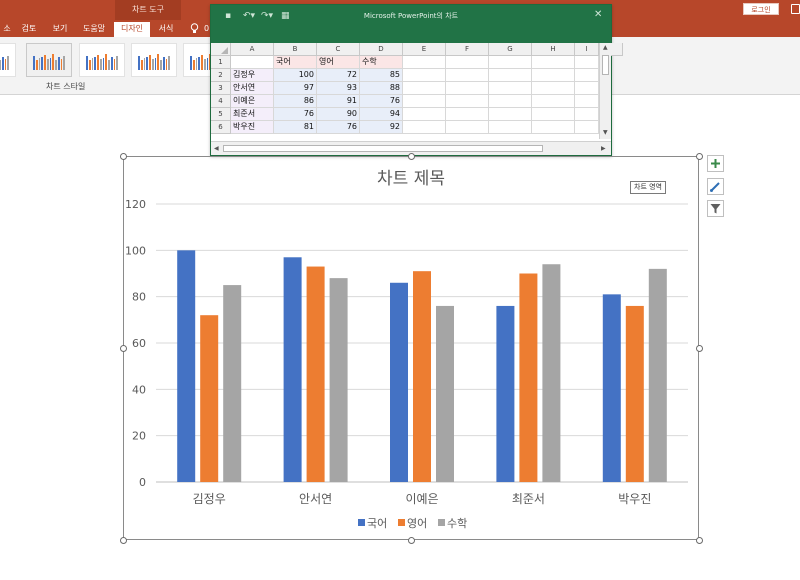 The image size is (800, 580). What do you see at coordinates (421, 499) in the screenshot?
I see `x-tick-label: 이예은` at bounding box center [421, 499].